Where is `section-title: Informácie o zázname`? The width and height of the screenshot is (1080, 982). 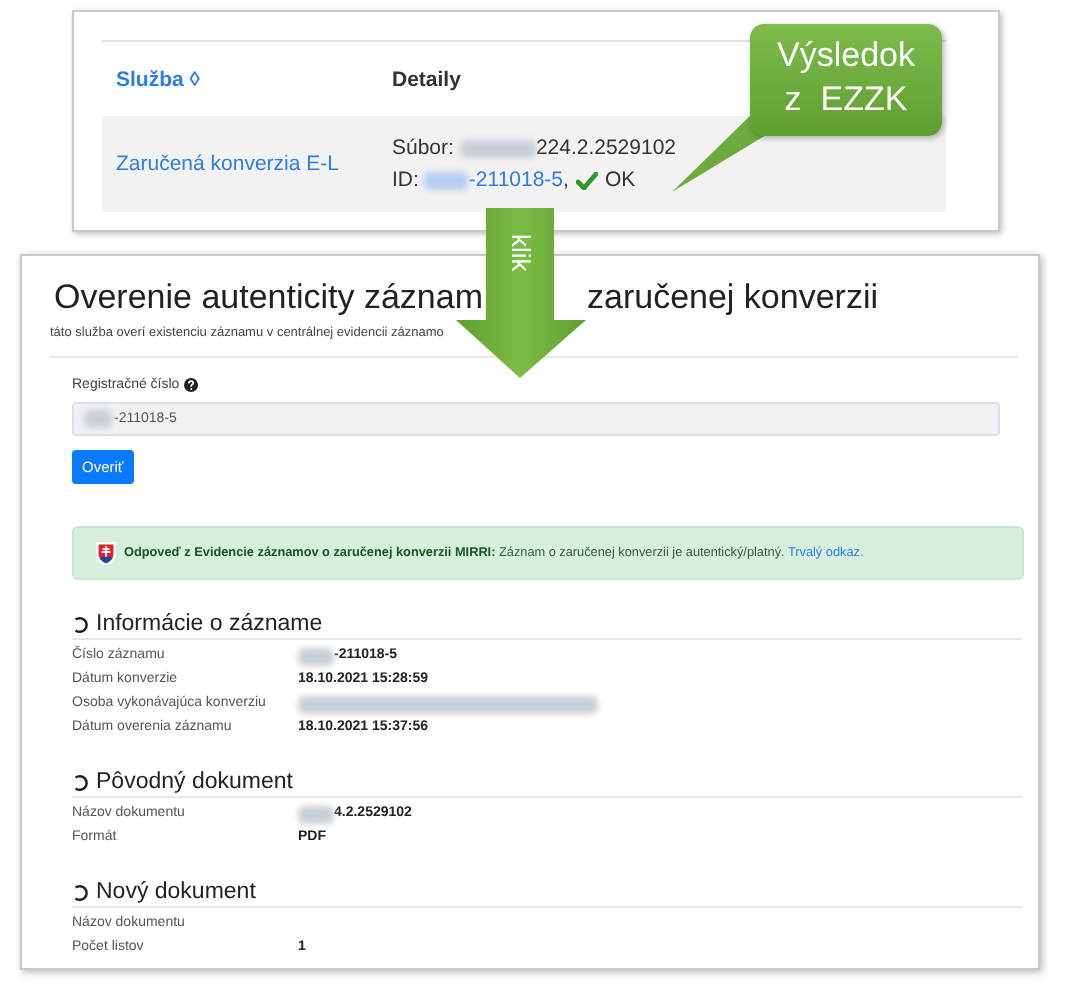
section-title: Informácie o zázname is located at coordinates (209, 624).